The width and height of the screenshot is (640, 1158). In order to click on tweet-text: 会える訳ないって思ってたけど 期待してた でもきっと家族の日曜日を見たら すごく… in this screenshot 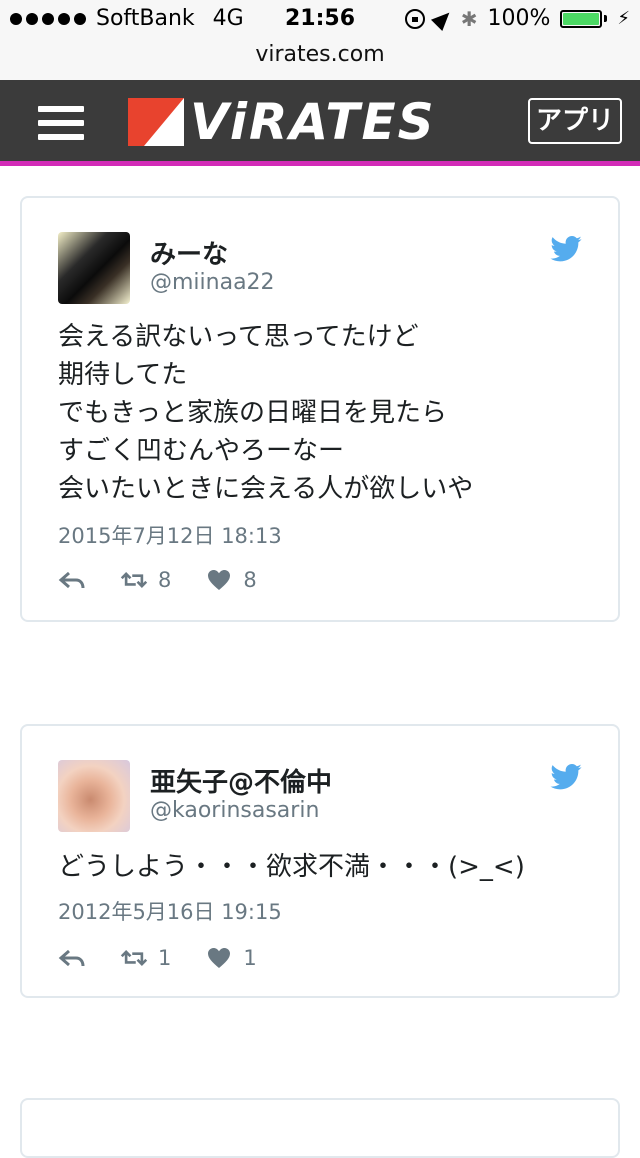, I will do `click(266, 413)`.